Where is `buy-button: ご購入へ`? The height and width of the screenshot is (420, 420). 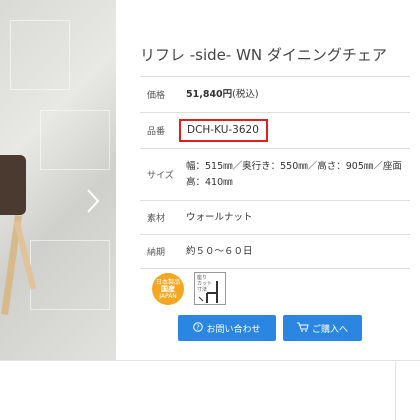 buy-button: ご購入へ is located at coordinates (322, 328).